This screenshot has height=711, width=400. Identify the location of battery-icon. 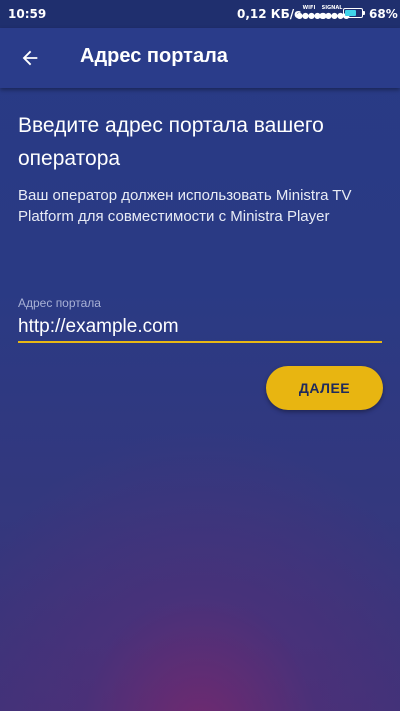
(353, 13).